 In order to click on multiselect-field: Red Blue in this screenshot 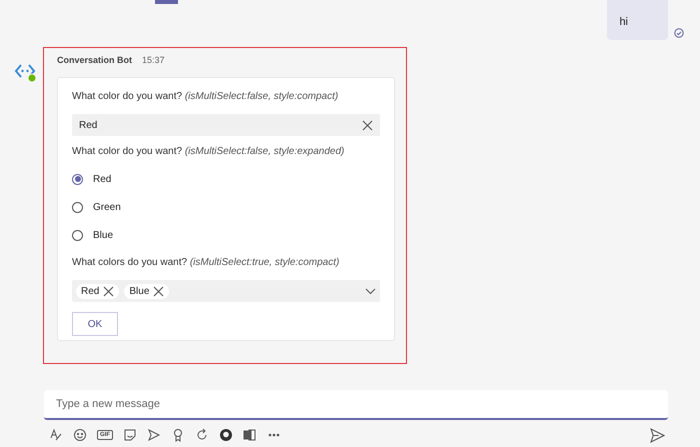, I will do `click(226, 291)`.